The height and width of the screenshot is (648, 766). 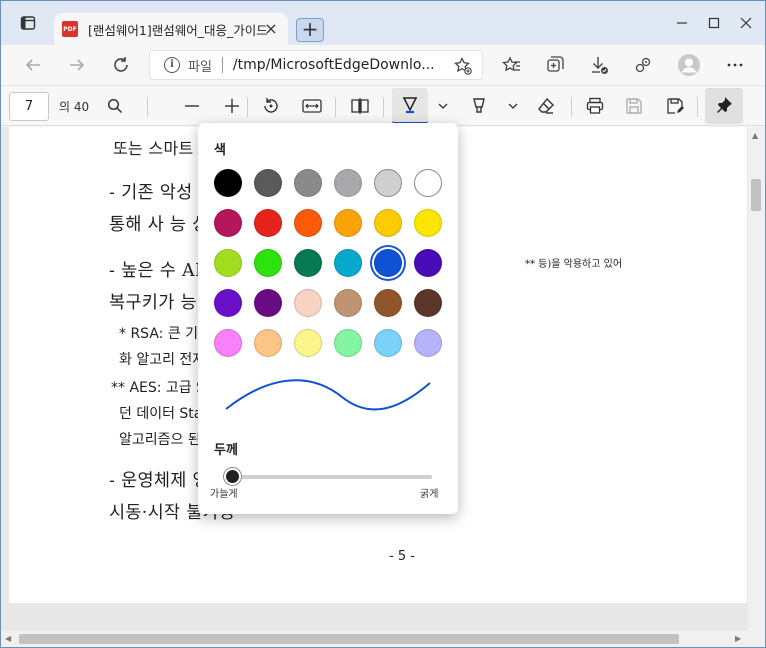 I want to click on save-icon, so click(x=634, y=106).